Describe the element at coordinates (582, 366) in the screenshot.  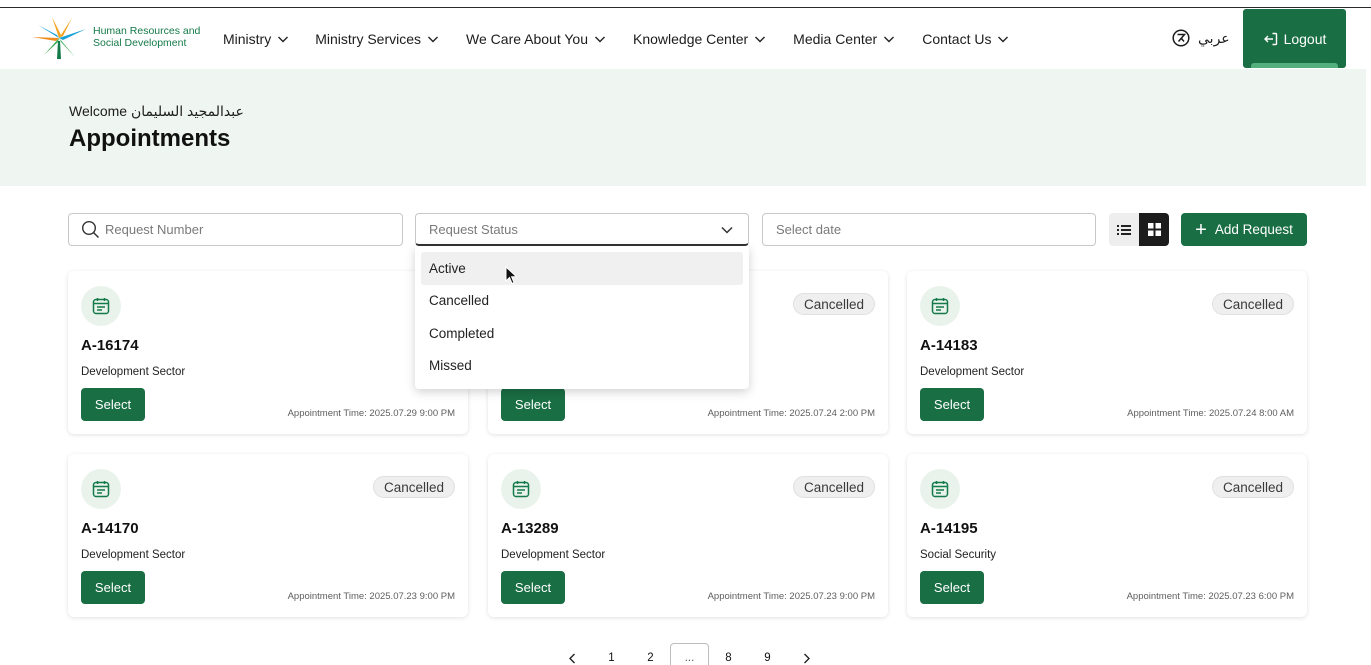
I see `dropdown-option-missed: Missed` at that location.